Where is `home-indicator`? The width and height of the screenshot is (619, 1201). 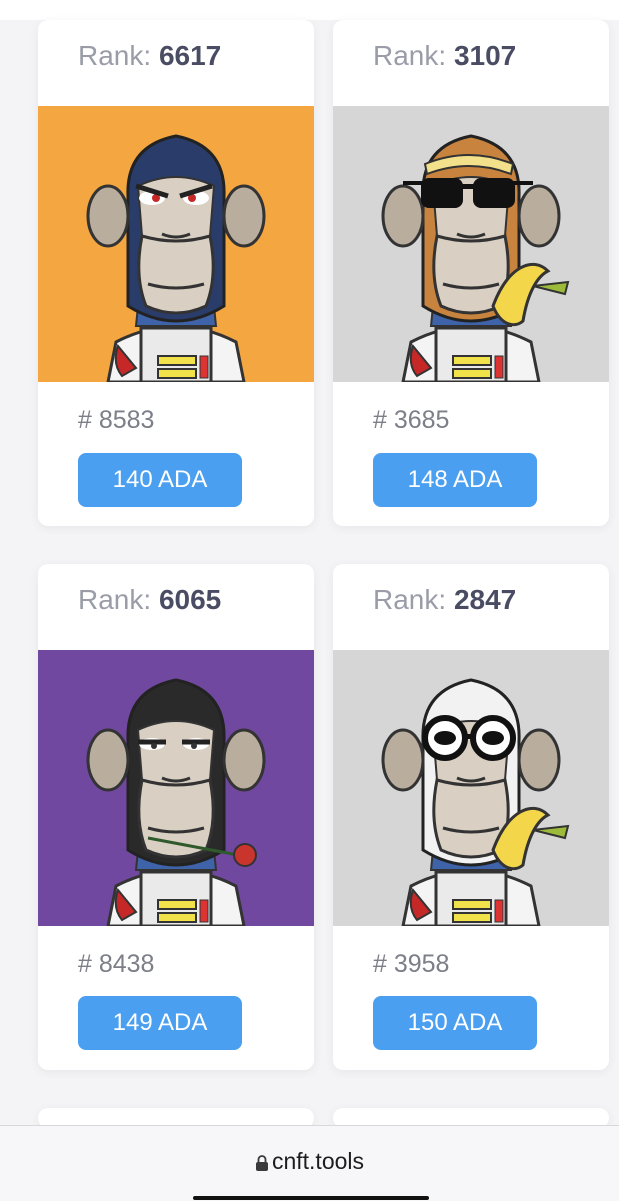
home-indicator is located at coordinates (311, 1198).